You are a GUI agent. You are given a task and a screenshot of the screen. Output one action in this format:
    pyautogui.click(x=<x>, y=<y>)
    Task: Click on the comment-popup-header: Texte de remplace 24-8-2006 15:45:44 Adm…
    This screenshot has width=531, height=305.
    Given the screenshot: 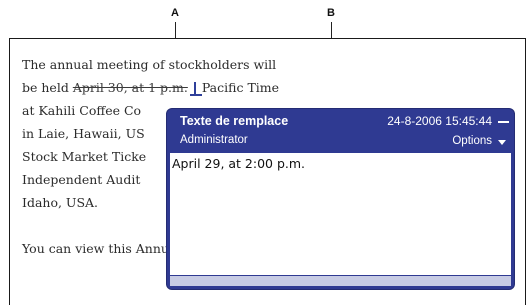 What is the action you would take?
    pyautogui.click(x=340, y=130)
    